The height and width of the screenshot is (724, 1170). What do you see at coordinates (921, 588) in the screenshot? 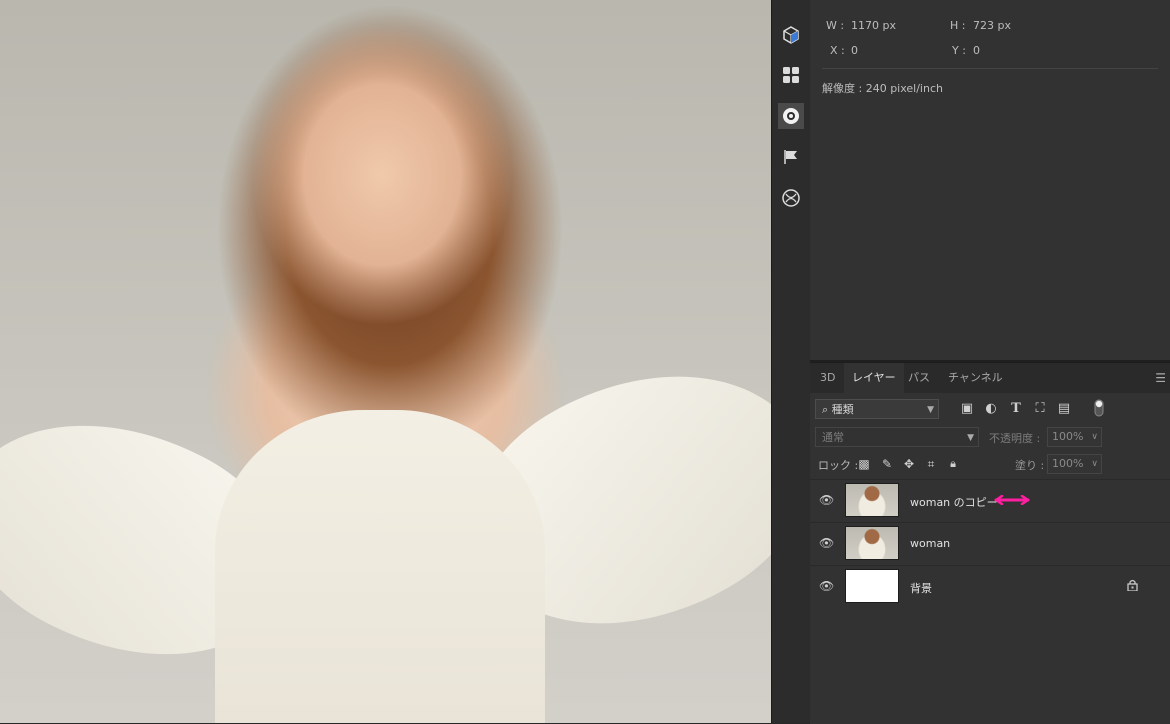
I see `layer-name: 背景` at bounding box center [921, 588].